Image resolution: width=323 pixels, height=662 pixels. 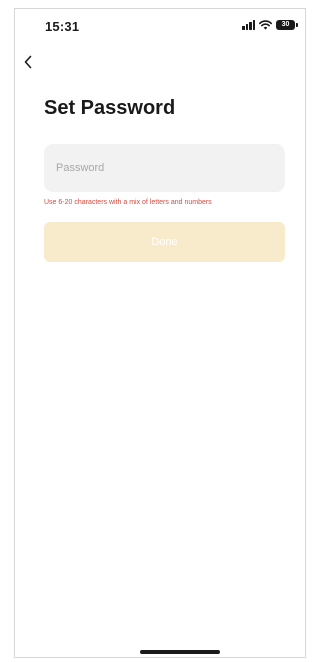 What do you see at coordinates (248, 25) in the screenshot?
I see `signal-icon` at bounding box center [248, 25].